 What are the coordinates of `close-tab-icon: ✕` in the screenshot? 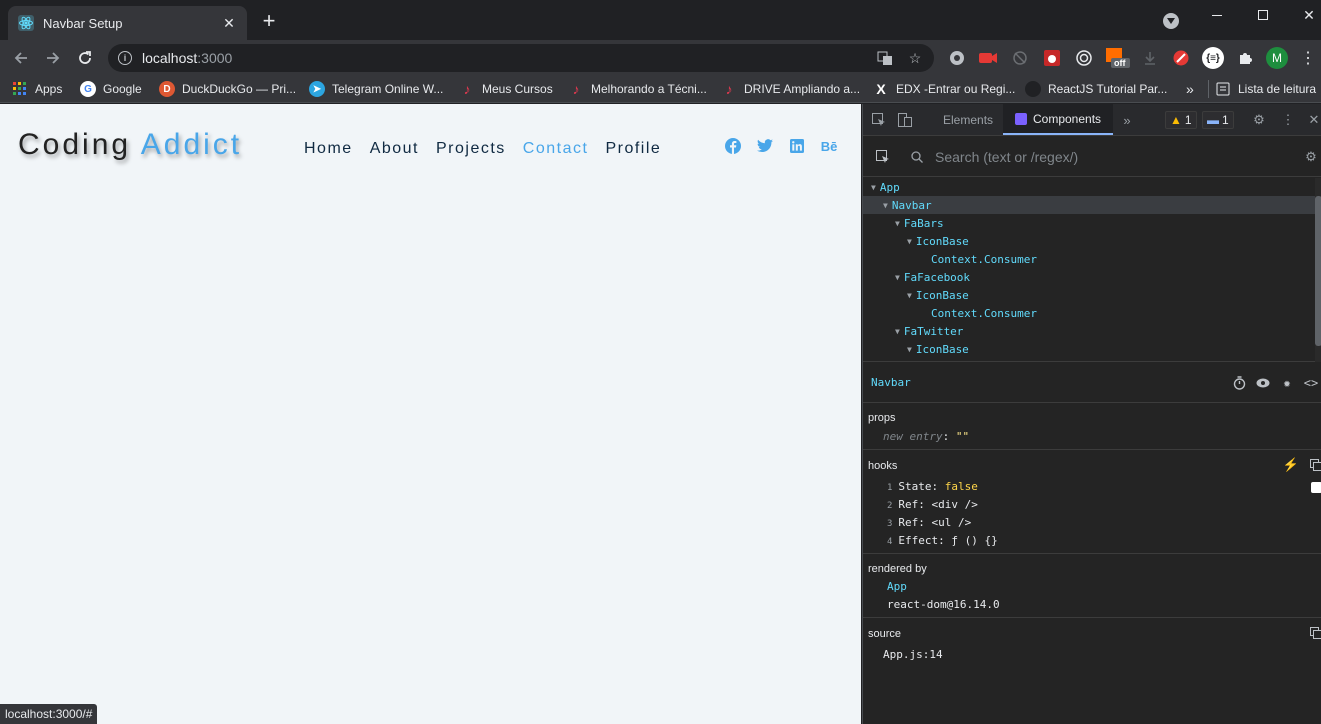 It's located at (229, 23).